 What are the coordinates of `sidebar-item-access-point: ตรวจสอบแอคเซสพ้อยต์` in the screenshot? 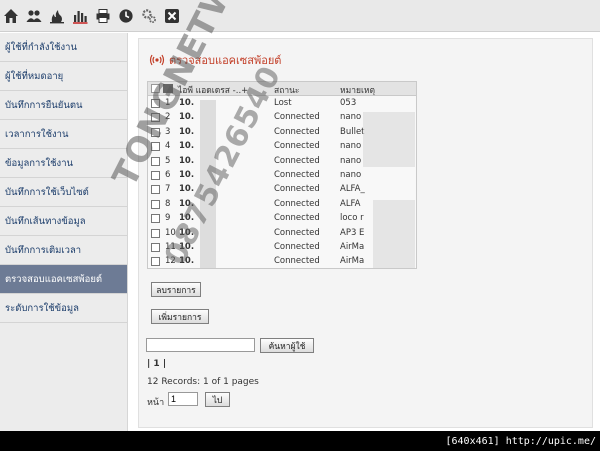 It's located at (63, 279).